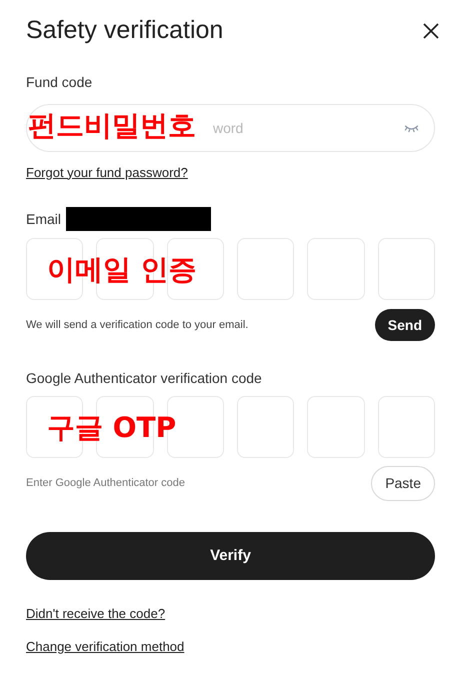  Describe the element at coordinates (105, 484) in the screenshot. I see `hint-text: Enter Google Authenticator code` at that location.